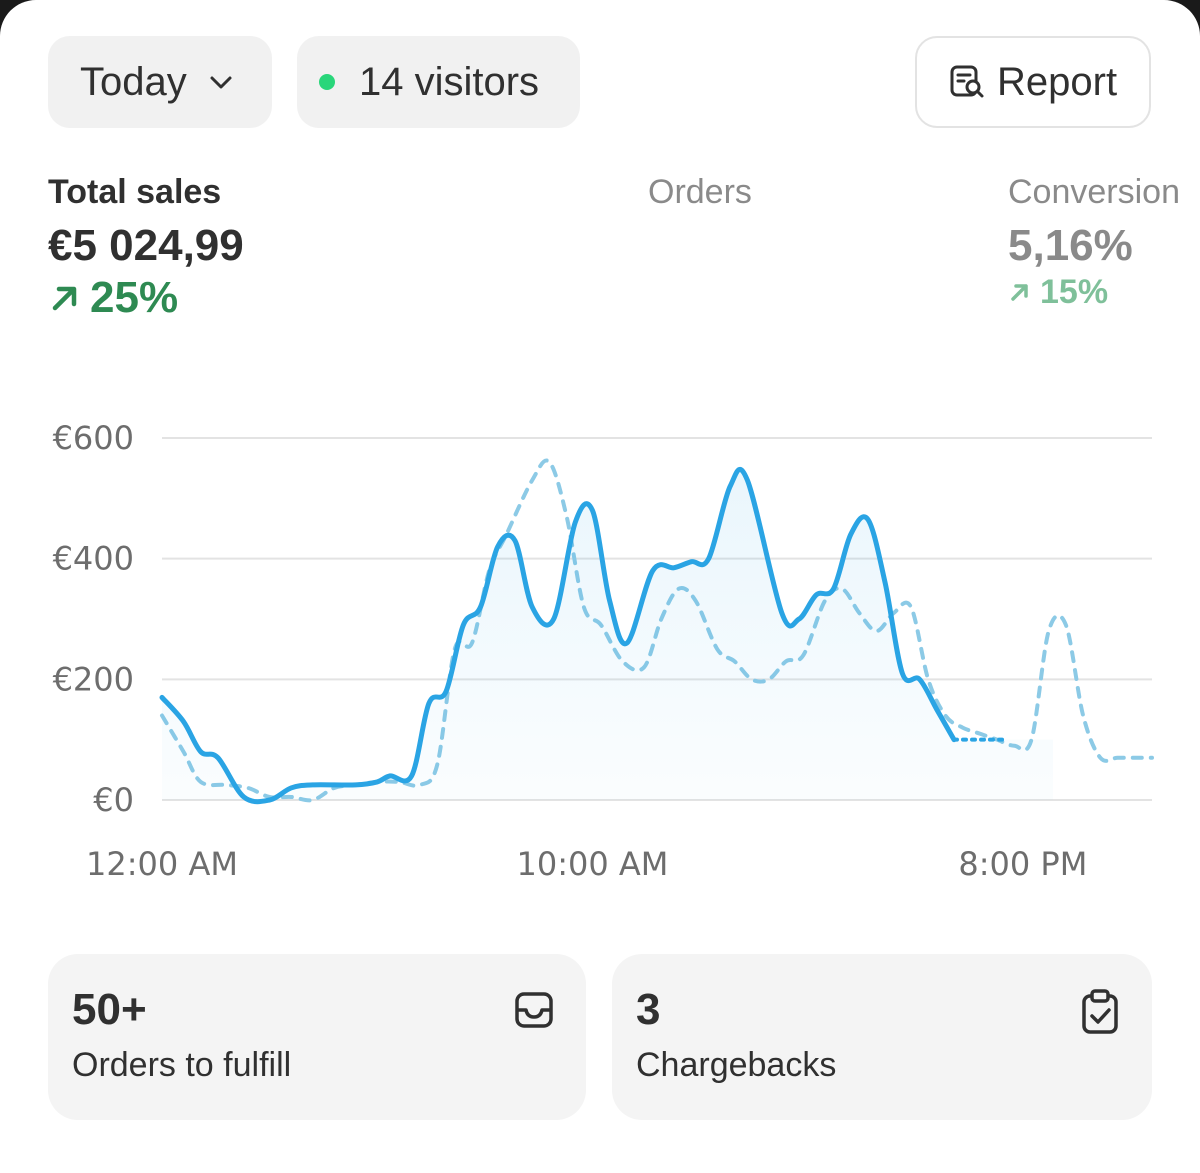  I want to click on report-button: Report, so click(1033, 82).